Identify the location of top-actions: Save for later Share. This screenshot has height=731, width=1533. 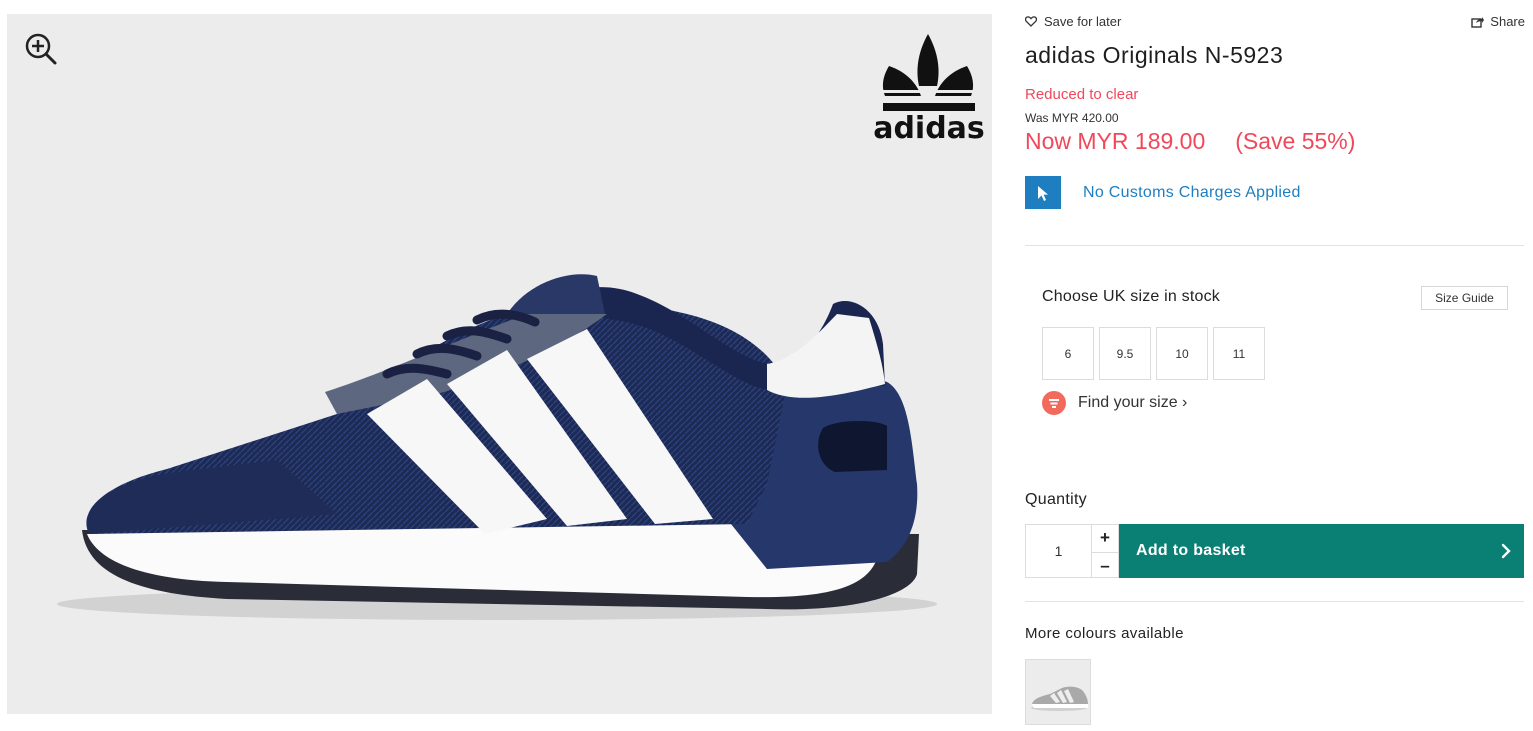
(1275, 22).